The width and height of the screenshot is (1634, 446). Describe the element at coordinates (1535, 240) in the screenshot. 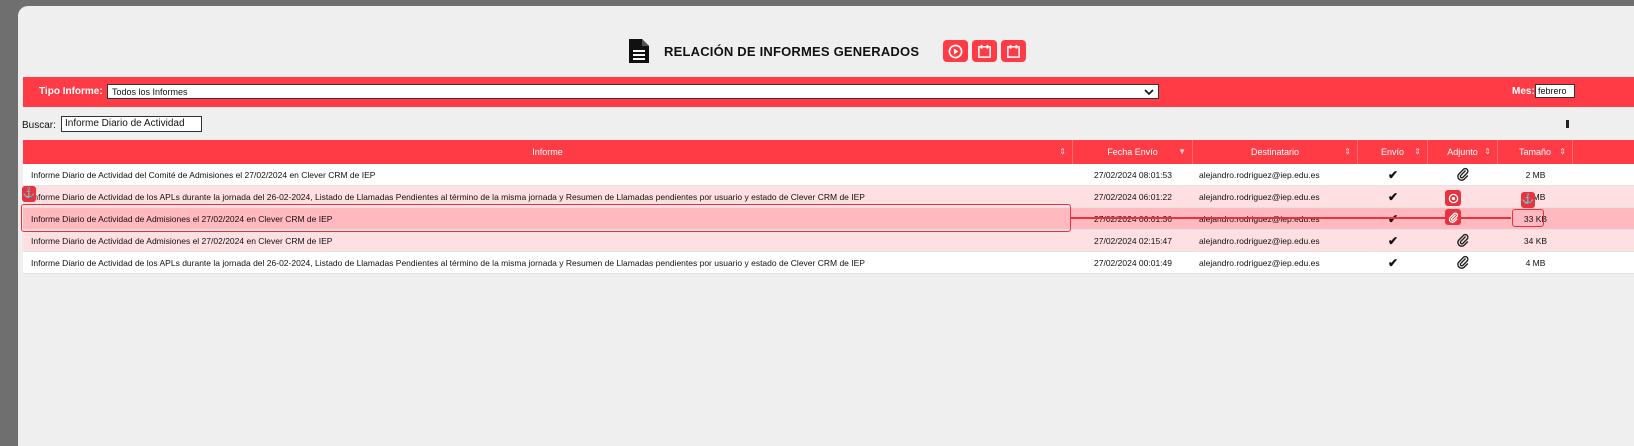

I see `cell-tamano: 34 KB` at that location.